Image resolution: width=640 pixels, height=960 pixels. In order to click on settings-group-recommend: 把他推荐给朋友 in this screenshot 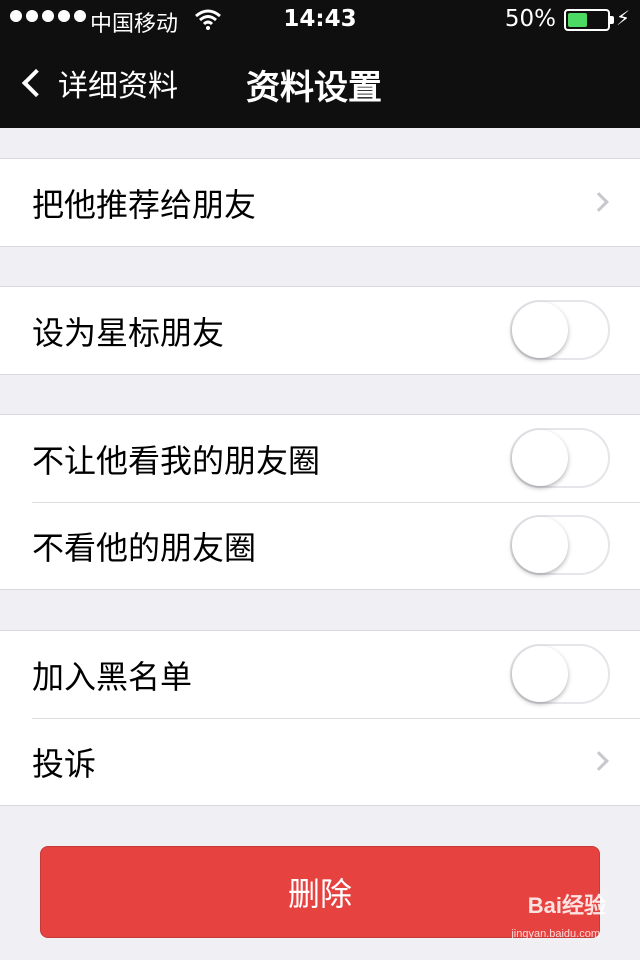, I will do `click(320, 202)`.